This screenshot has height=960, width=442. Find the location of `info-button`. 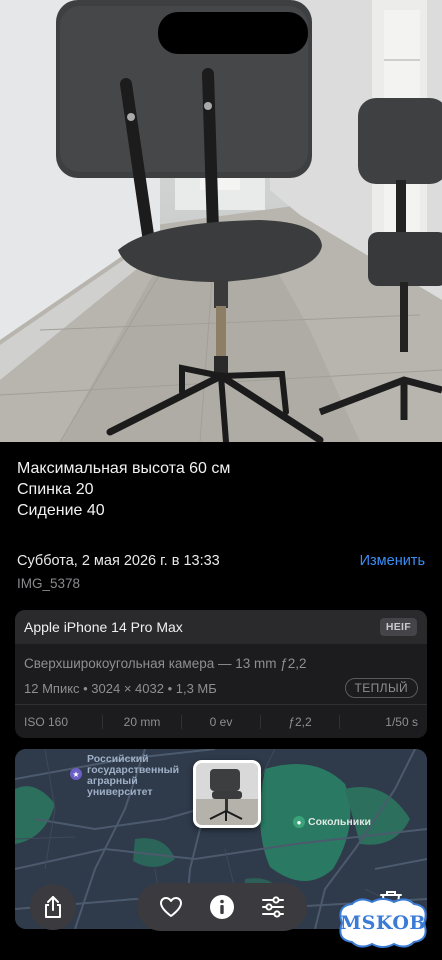

info-button is located at coordinates (222, 907).